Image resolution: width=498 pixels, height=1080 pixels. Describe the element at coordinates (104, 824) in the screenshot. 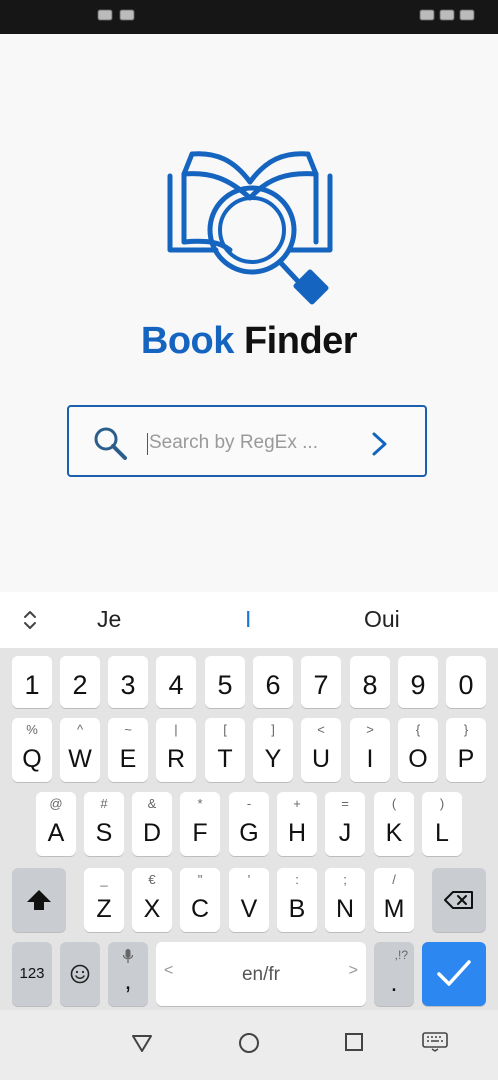

I see `key-s: # S` at that location.